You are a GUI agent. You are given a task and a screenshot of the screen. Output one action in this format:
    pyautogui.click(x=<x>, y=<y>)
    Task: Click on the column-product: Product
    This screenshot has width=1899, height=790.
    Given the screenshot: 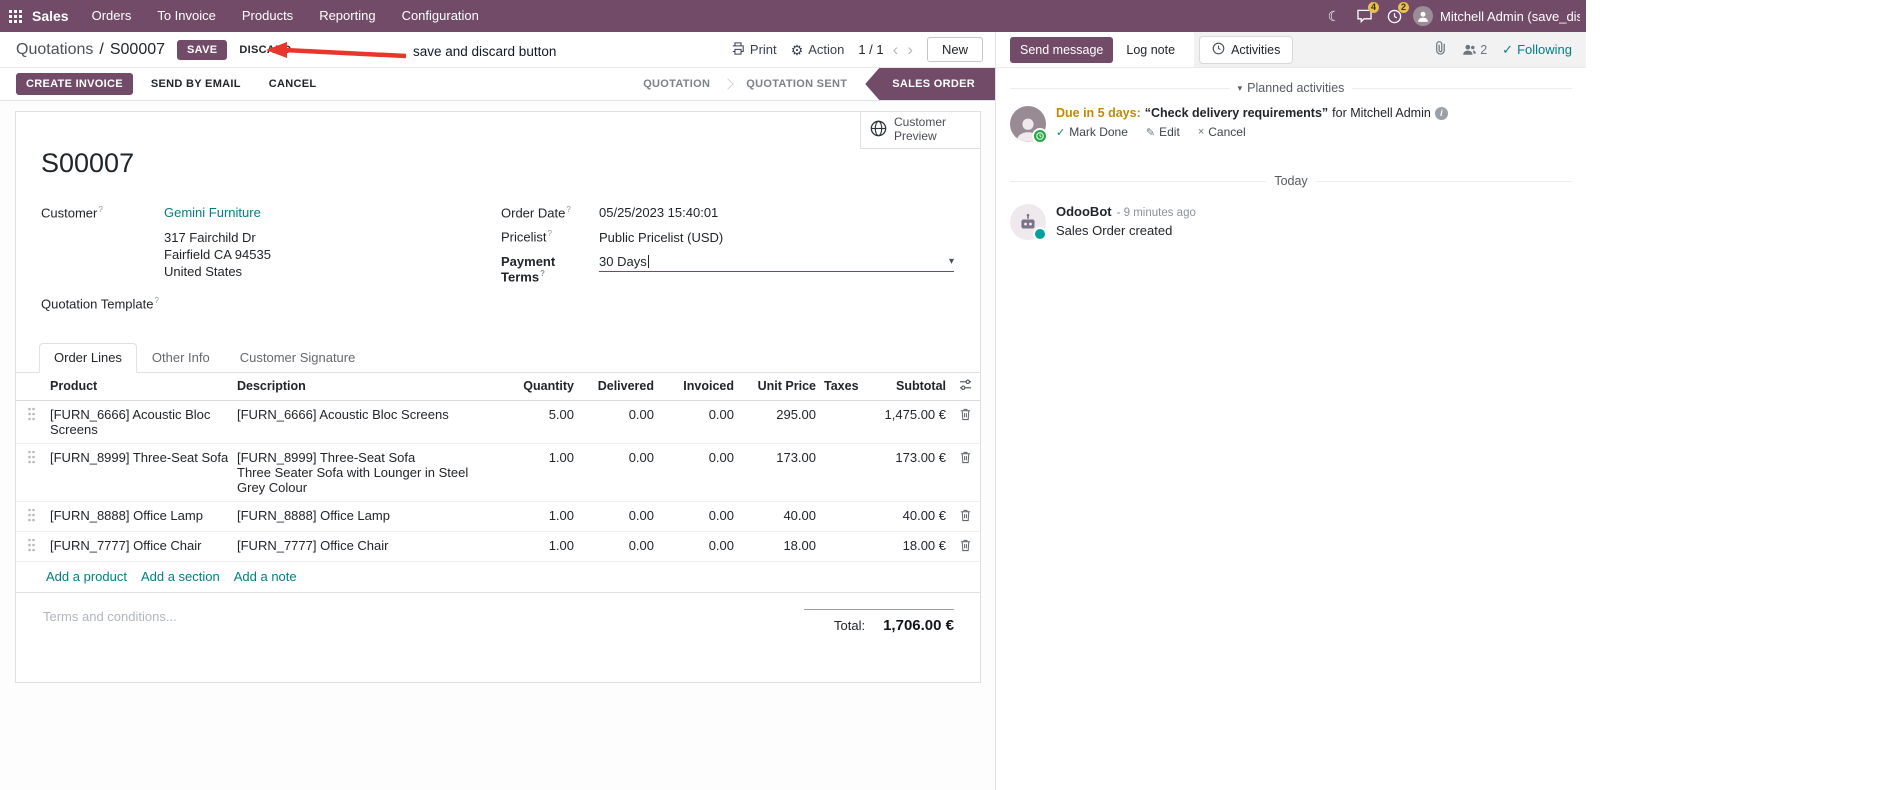 What is the action you would take?
    pyautogui.click(x=139, y=386)
    